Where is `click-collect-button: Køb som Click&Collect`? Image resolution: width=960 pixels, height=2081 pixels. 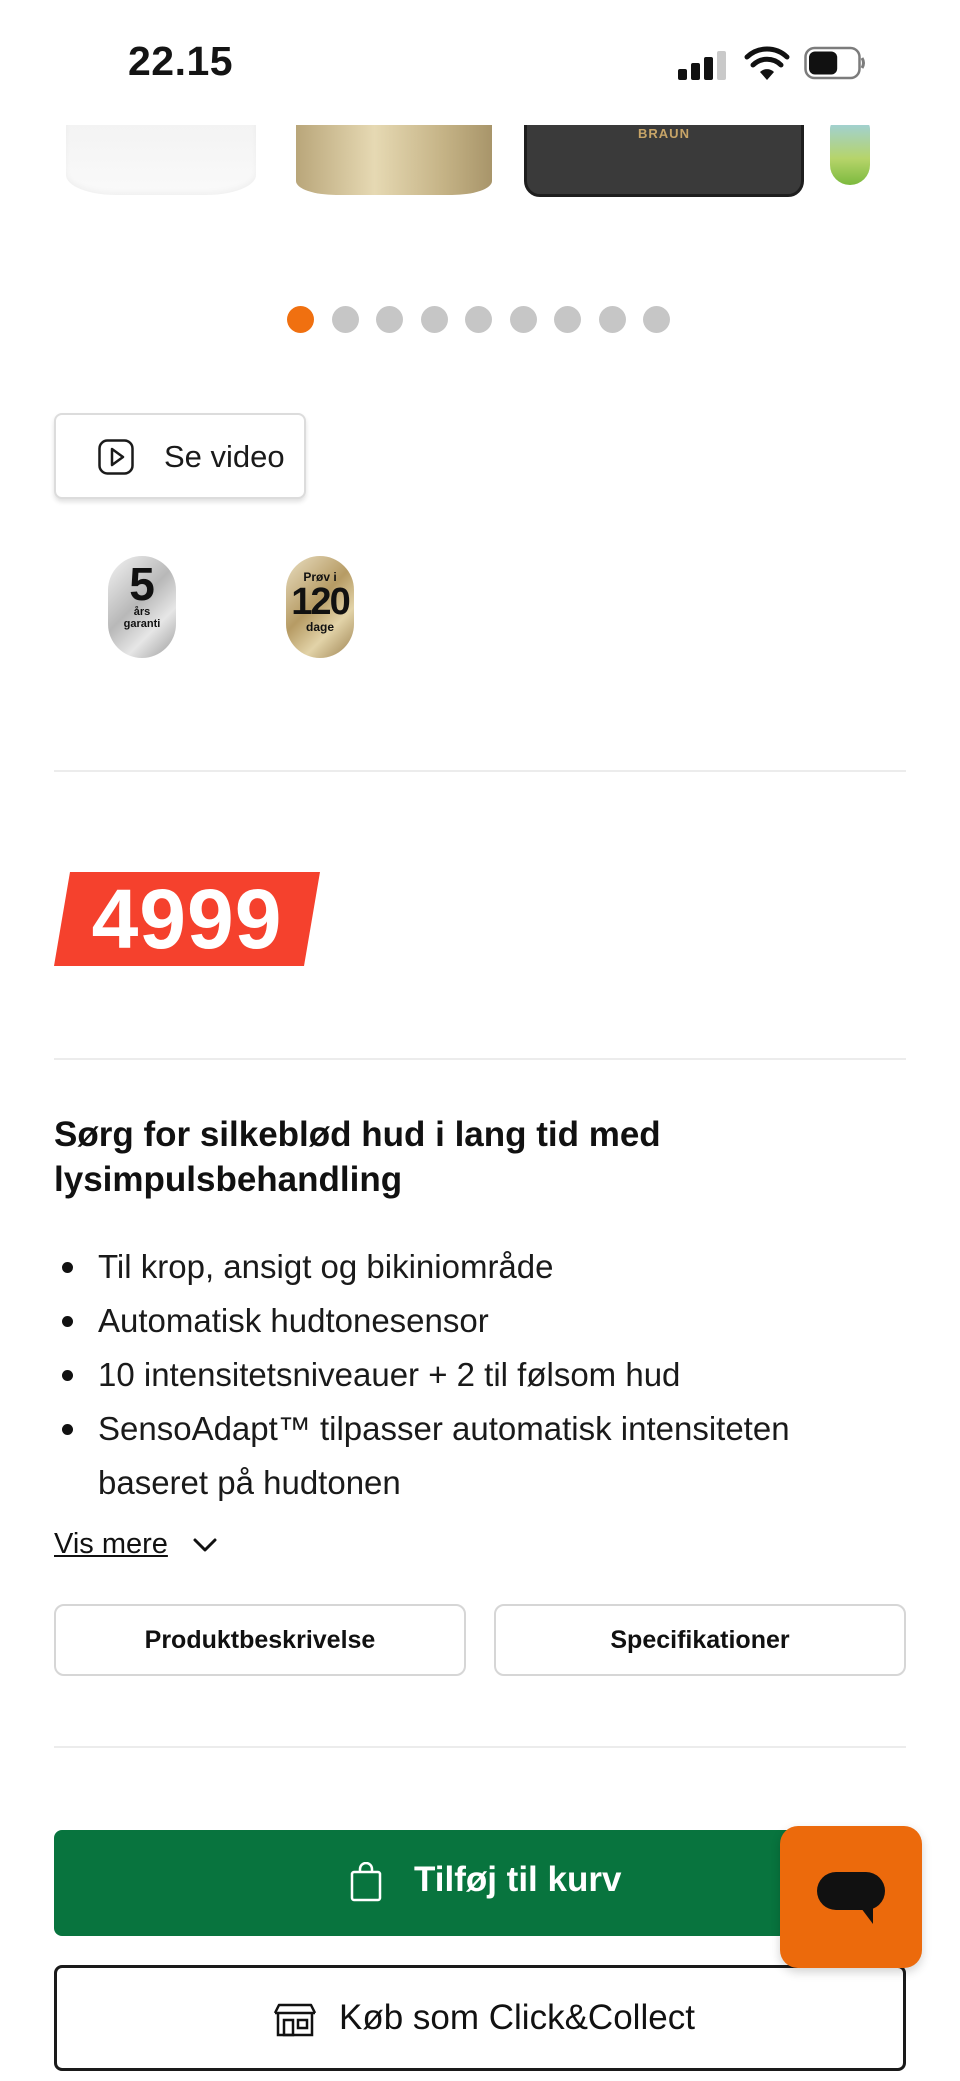 click-collect-button: Køb som Click&Collect is located at coordinates (480, 2018).